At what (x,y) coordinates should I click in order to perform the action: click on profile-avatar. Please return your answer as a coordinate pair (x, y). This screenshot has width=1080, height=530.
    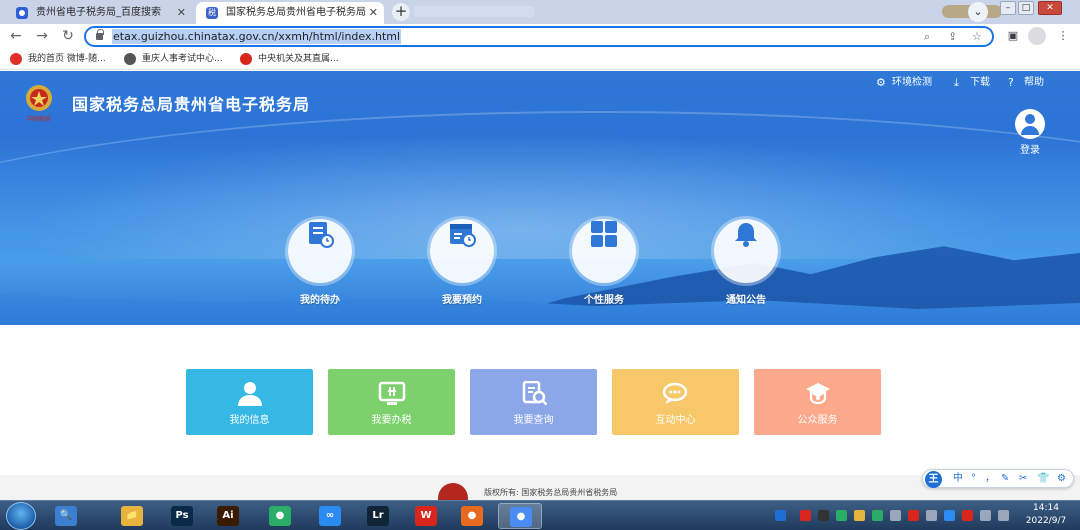
    Looking at the image, I should click on (1037, 36).